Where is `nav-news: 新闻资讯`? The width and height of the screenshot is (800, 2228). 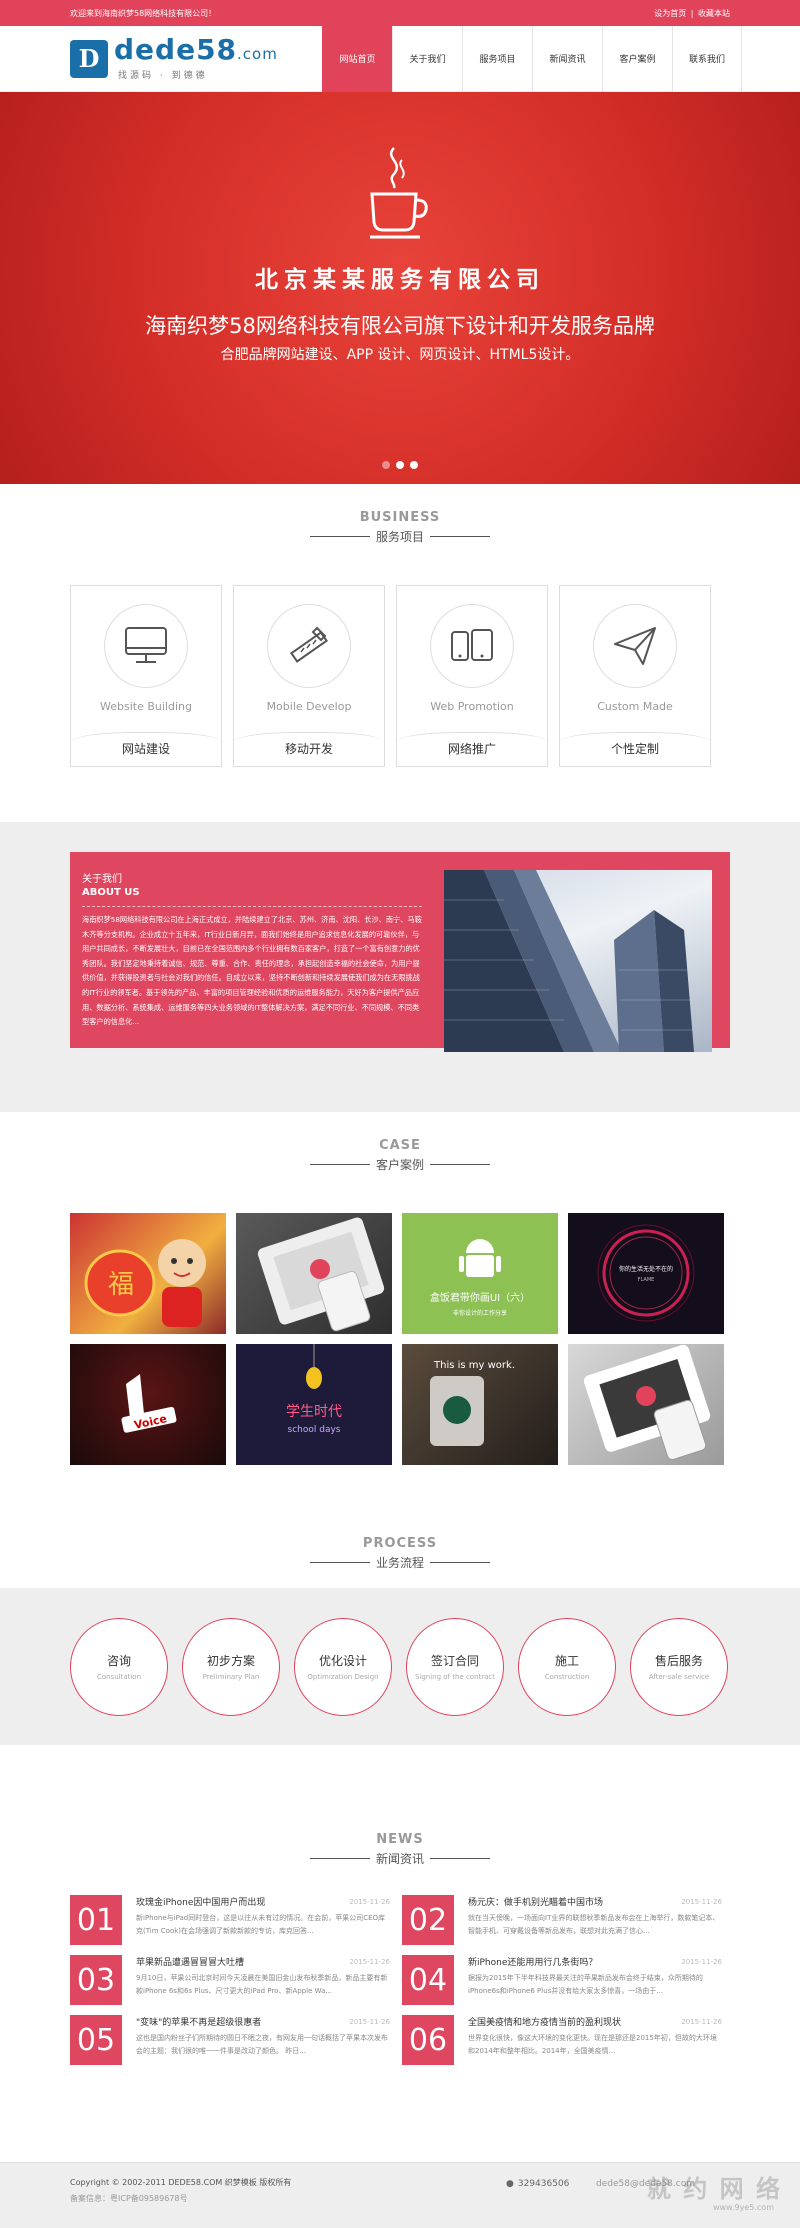
nav-news: 新闻资讯 is located at coordinates (567, 58).